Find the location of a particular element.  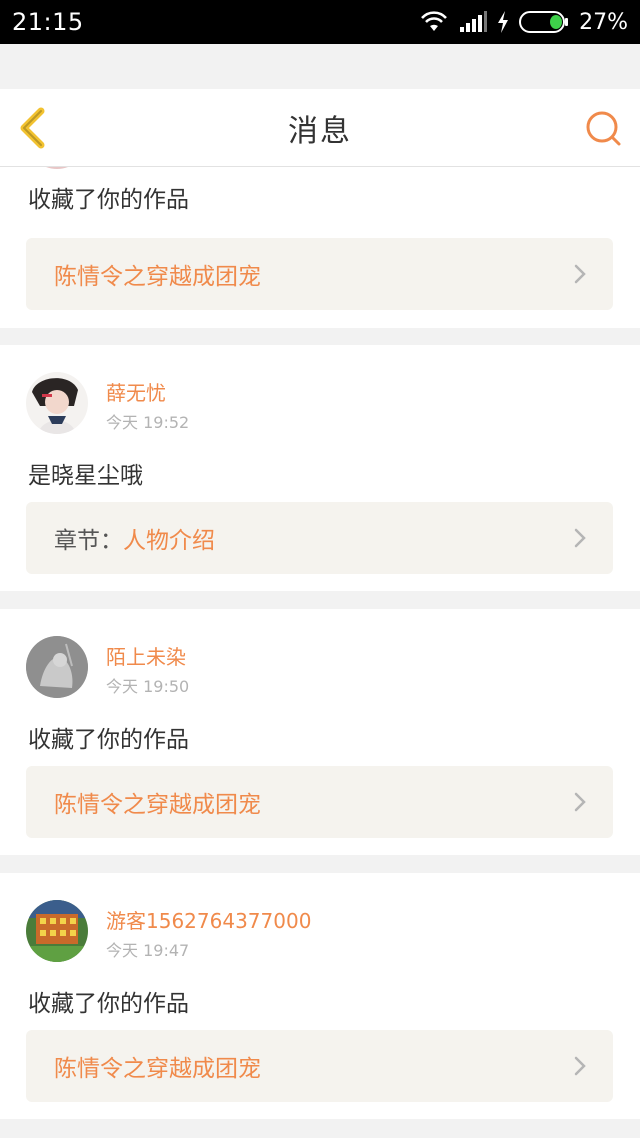

app-header: 消息 is located at coordinates (320, 128).